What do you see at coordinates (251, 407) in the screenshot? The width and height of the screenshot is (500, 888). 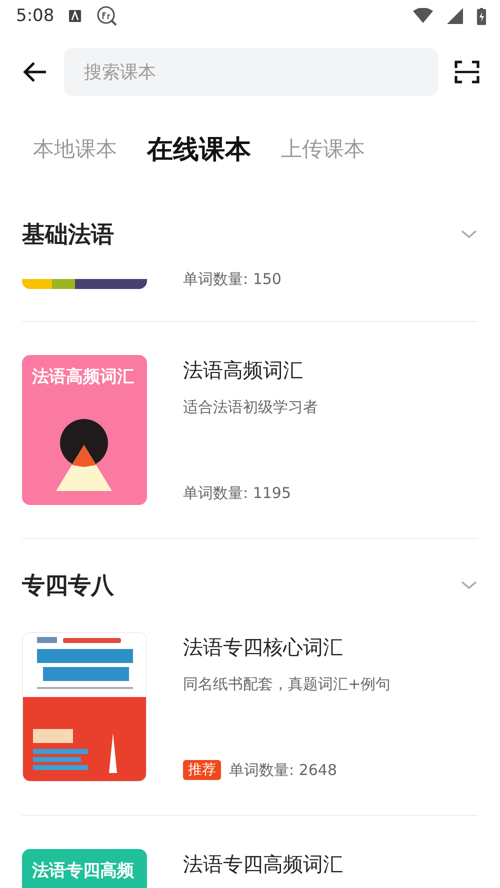 I see `book-description: 适合法语初级学习者` at bounding box center [251, 407].